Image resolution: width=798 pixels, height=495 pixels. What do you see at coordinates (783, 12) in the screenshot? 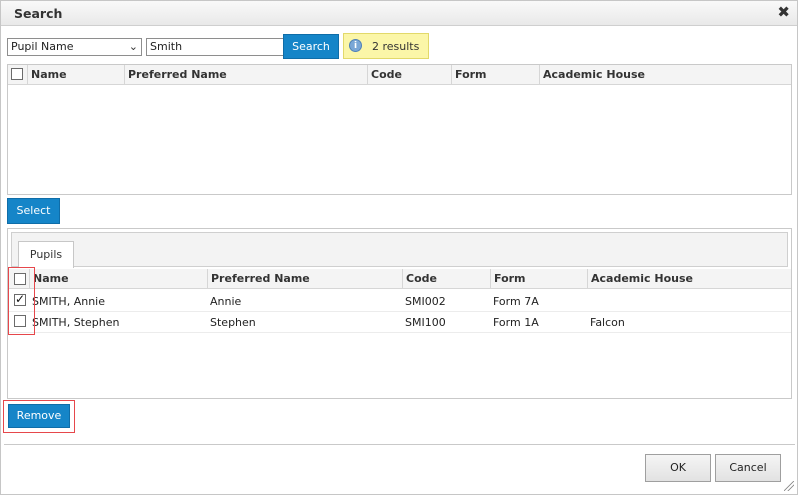
I see `close-icon: ✖` at bounding box center [783, 12].